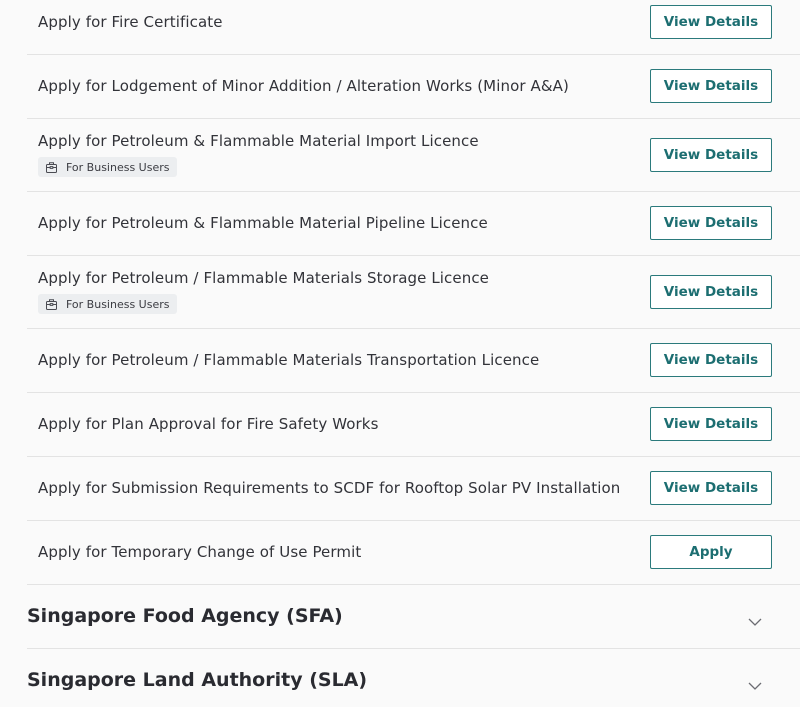  I want to click on service-title: Apply for Temporary Change of Use Permit, so click(200, 552).